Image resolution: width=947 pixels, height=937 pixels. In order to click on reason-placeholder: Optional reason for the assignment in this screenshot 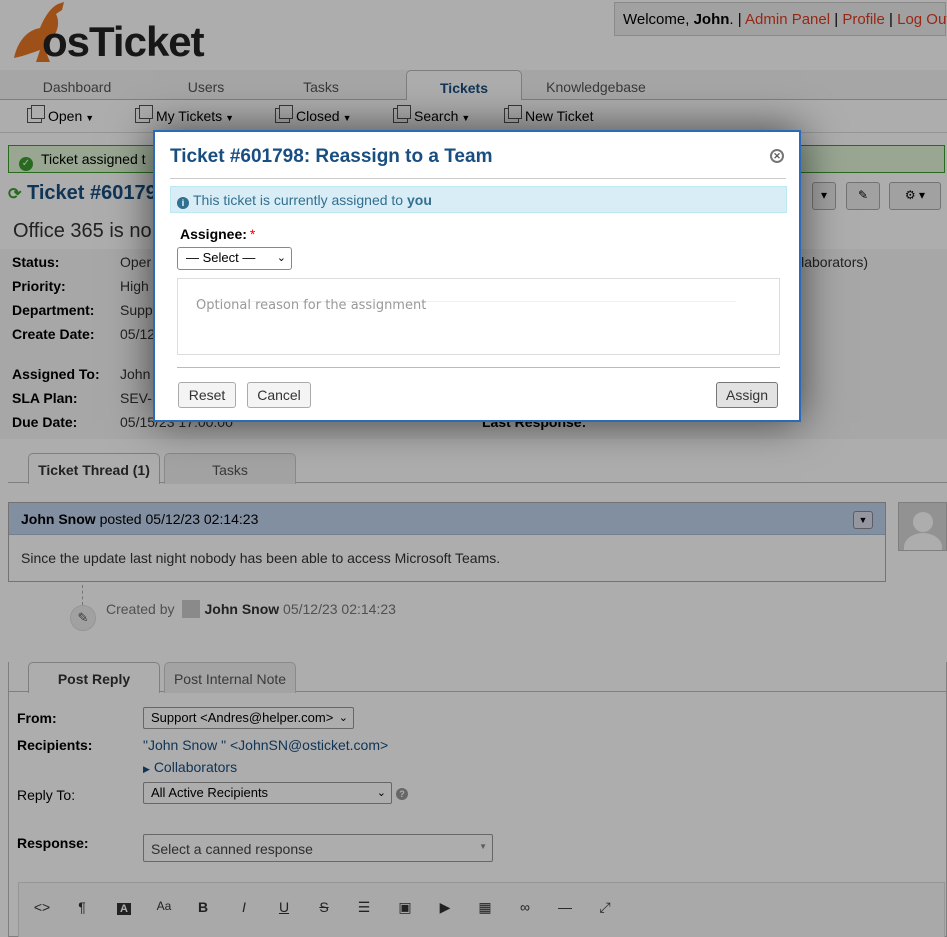, I will do `click(311, 305)`.